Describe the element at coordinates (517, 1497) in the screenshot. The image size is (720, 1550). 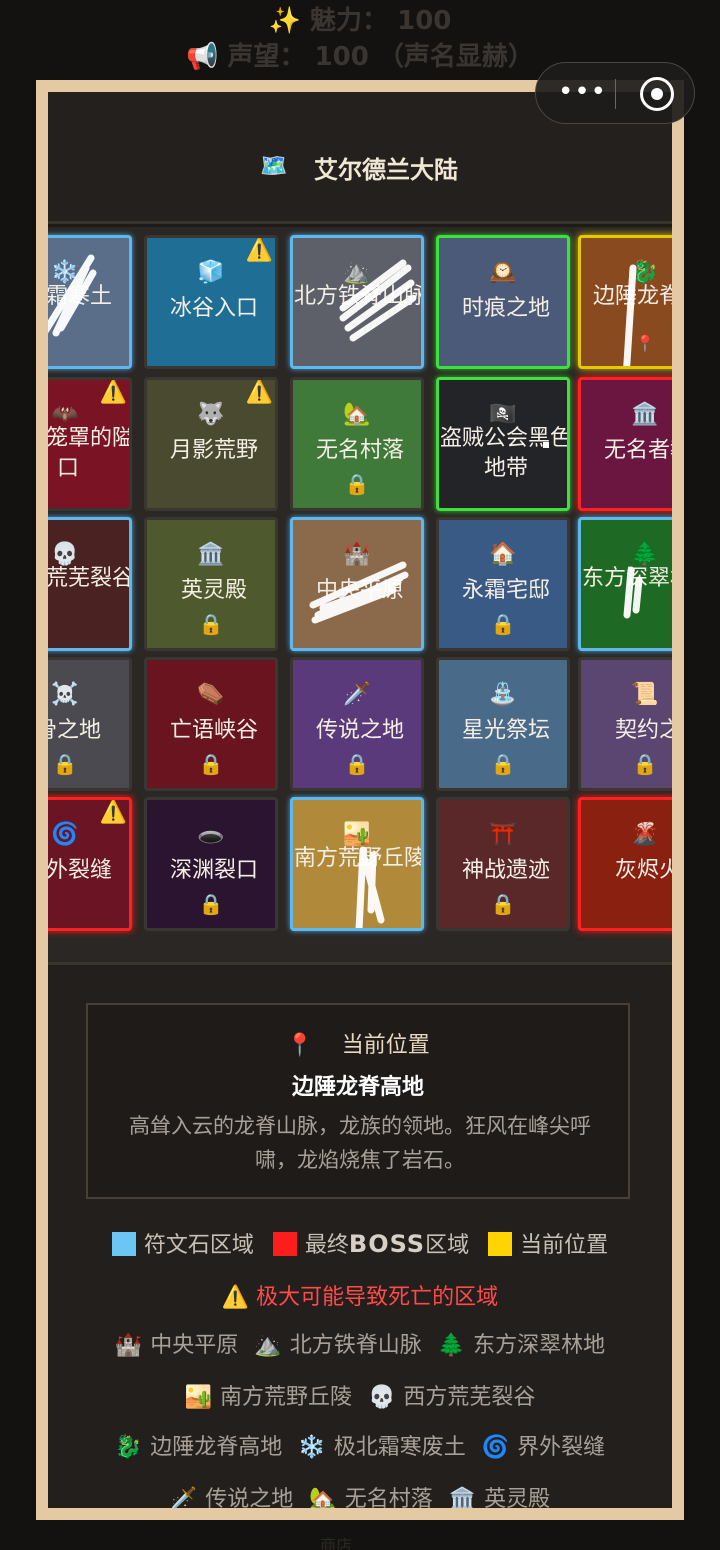
I see `region-label: 英灵殿` at that location.